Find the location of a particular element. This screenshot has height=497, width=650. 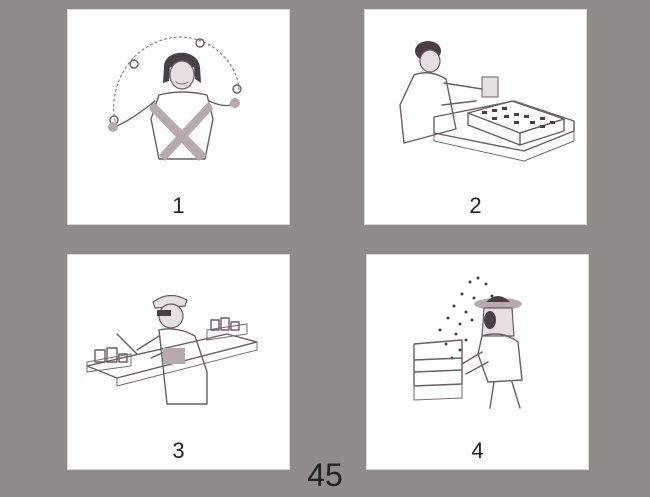

card-number: 1 is located at coordinates (178, 205).